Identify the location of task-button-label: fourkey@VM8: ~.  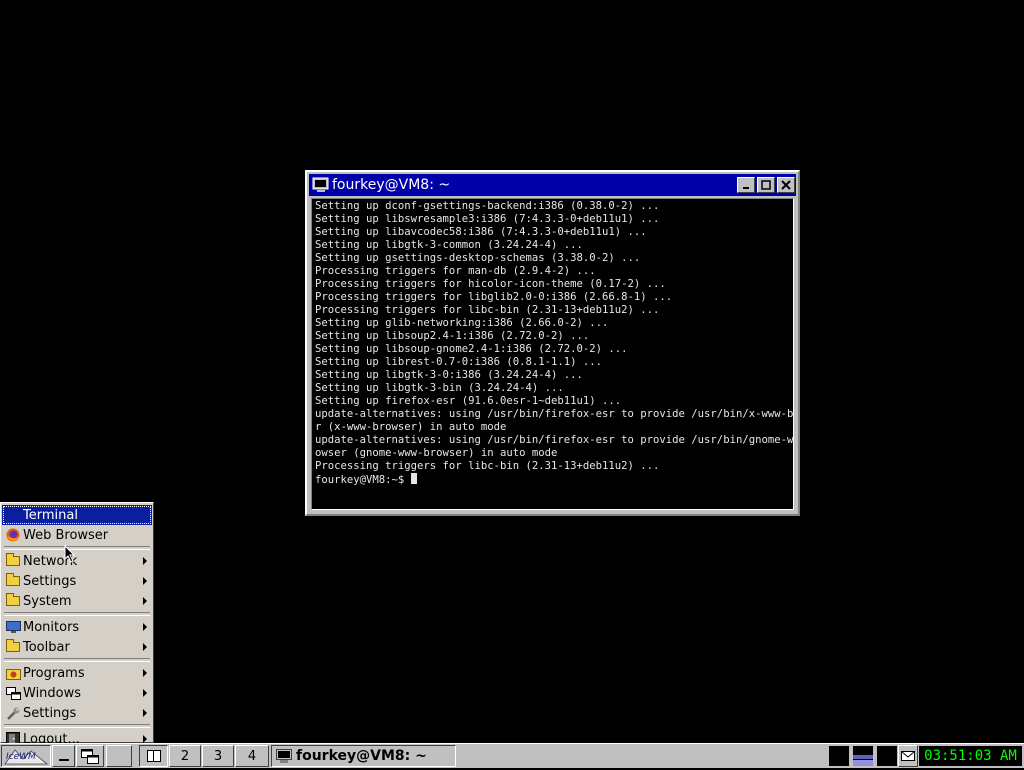
(361, 756).